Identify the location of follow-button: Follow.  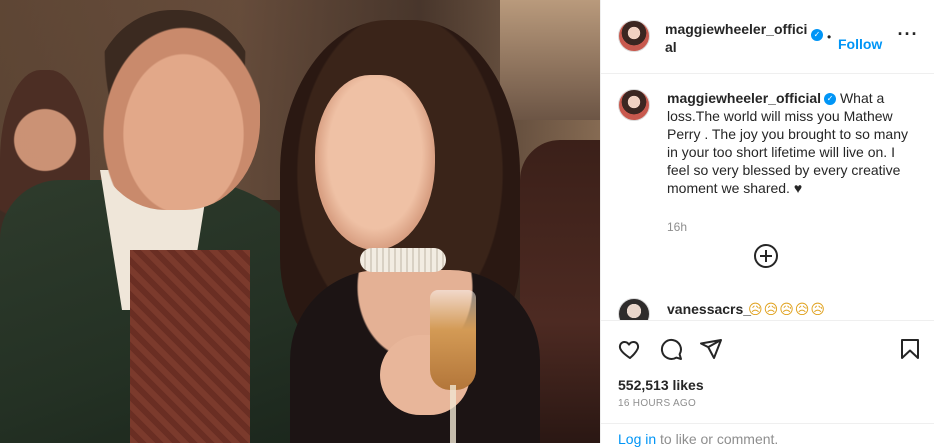
(860, 44).